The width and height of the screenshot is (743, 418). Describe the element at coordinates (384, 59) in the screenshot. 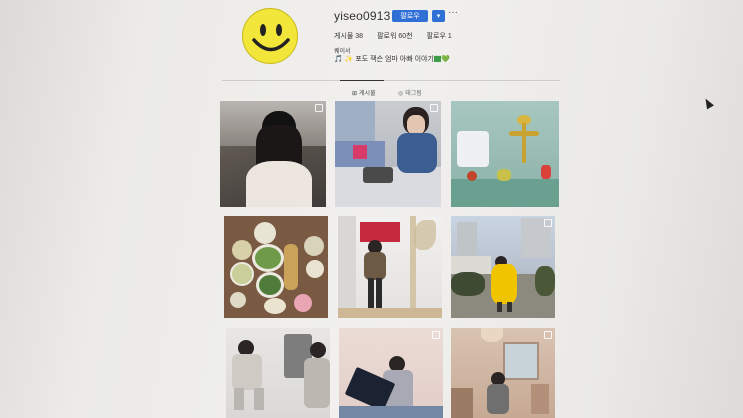

I see `bio-text: 🎵 ✨ 포도 잭슨 엄마 아빠 이야기` at that location.